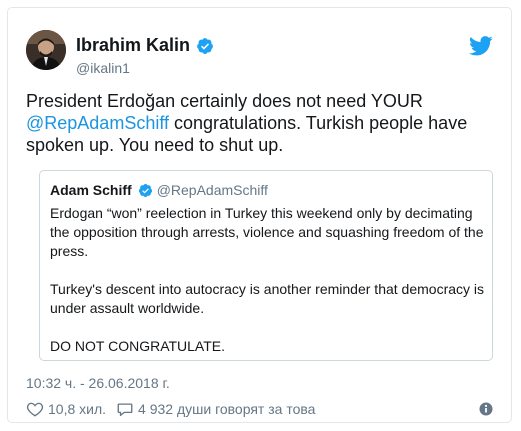 The image size is (521, 431). What do you see at coordinates (103, 68) in the screenshot?
I see `author-handle: @ikalin1` at bounding box center [103, 68].